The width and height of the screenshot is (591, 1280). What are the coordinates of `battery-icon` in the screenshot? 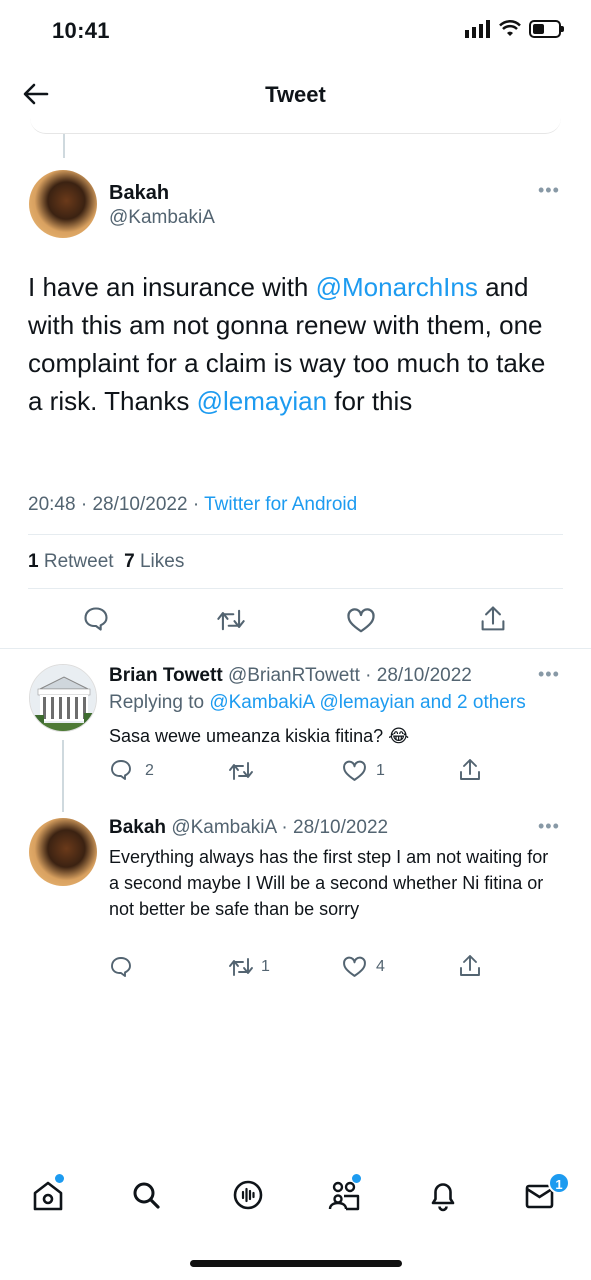 It's located at (546, 29).